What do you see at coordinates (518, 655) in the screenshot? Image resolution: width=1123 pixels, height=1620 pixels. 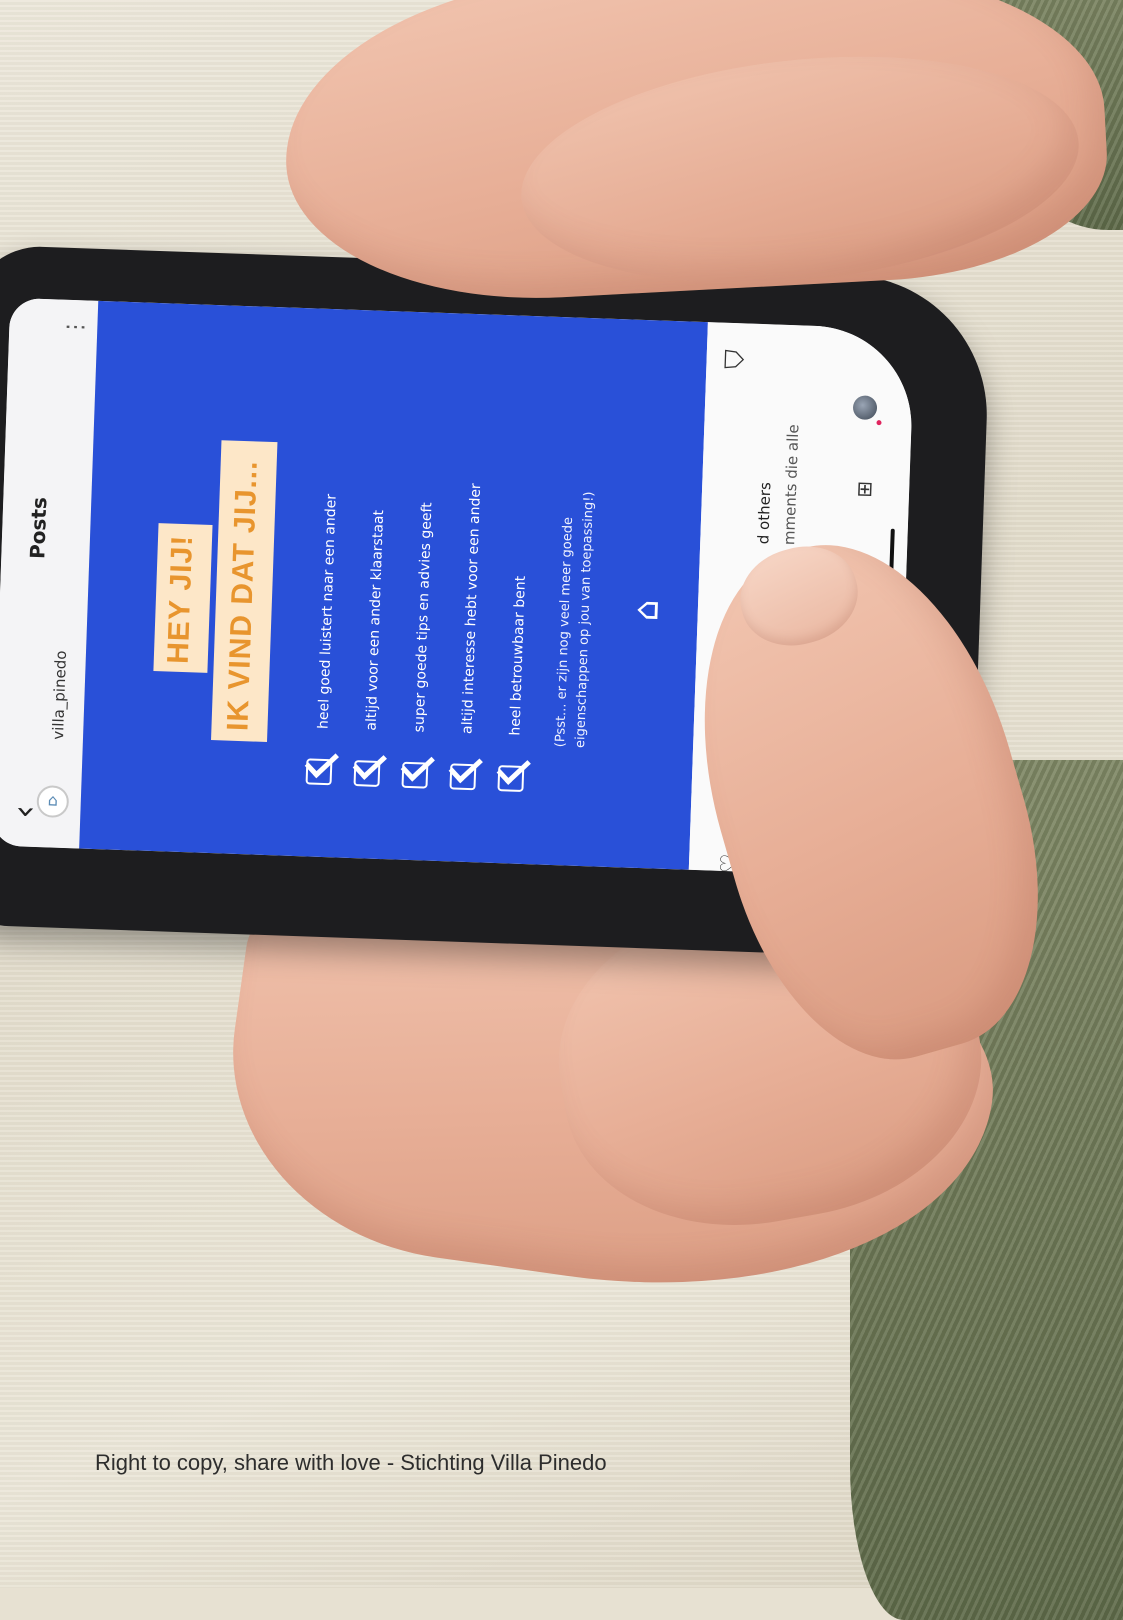 I see `checklist-item: heel betrouwbaar bent` at bounding box center [518, 655].